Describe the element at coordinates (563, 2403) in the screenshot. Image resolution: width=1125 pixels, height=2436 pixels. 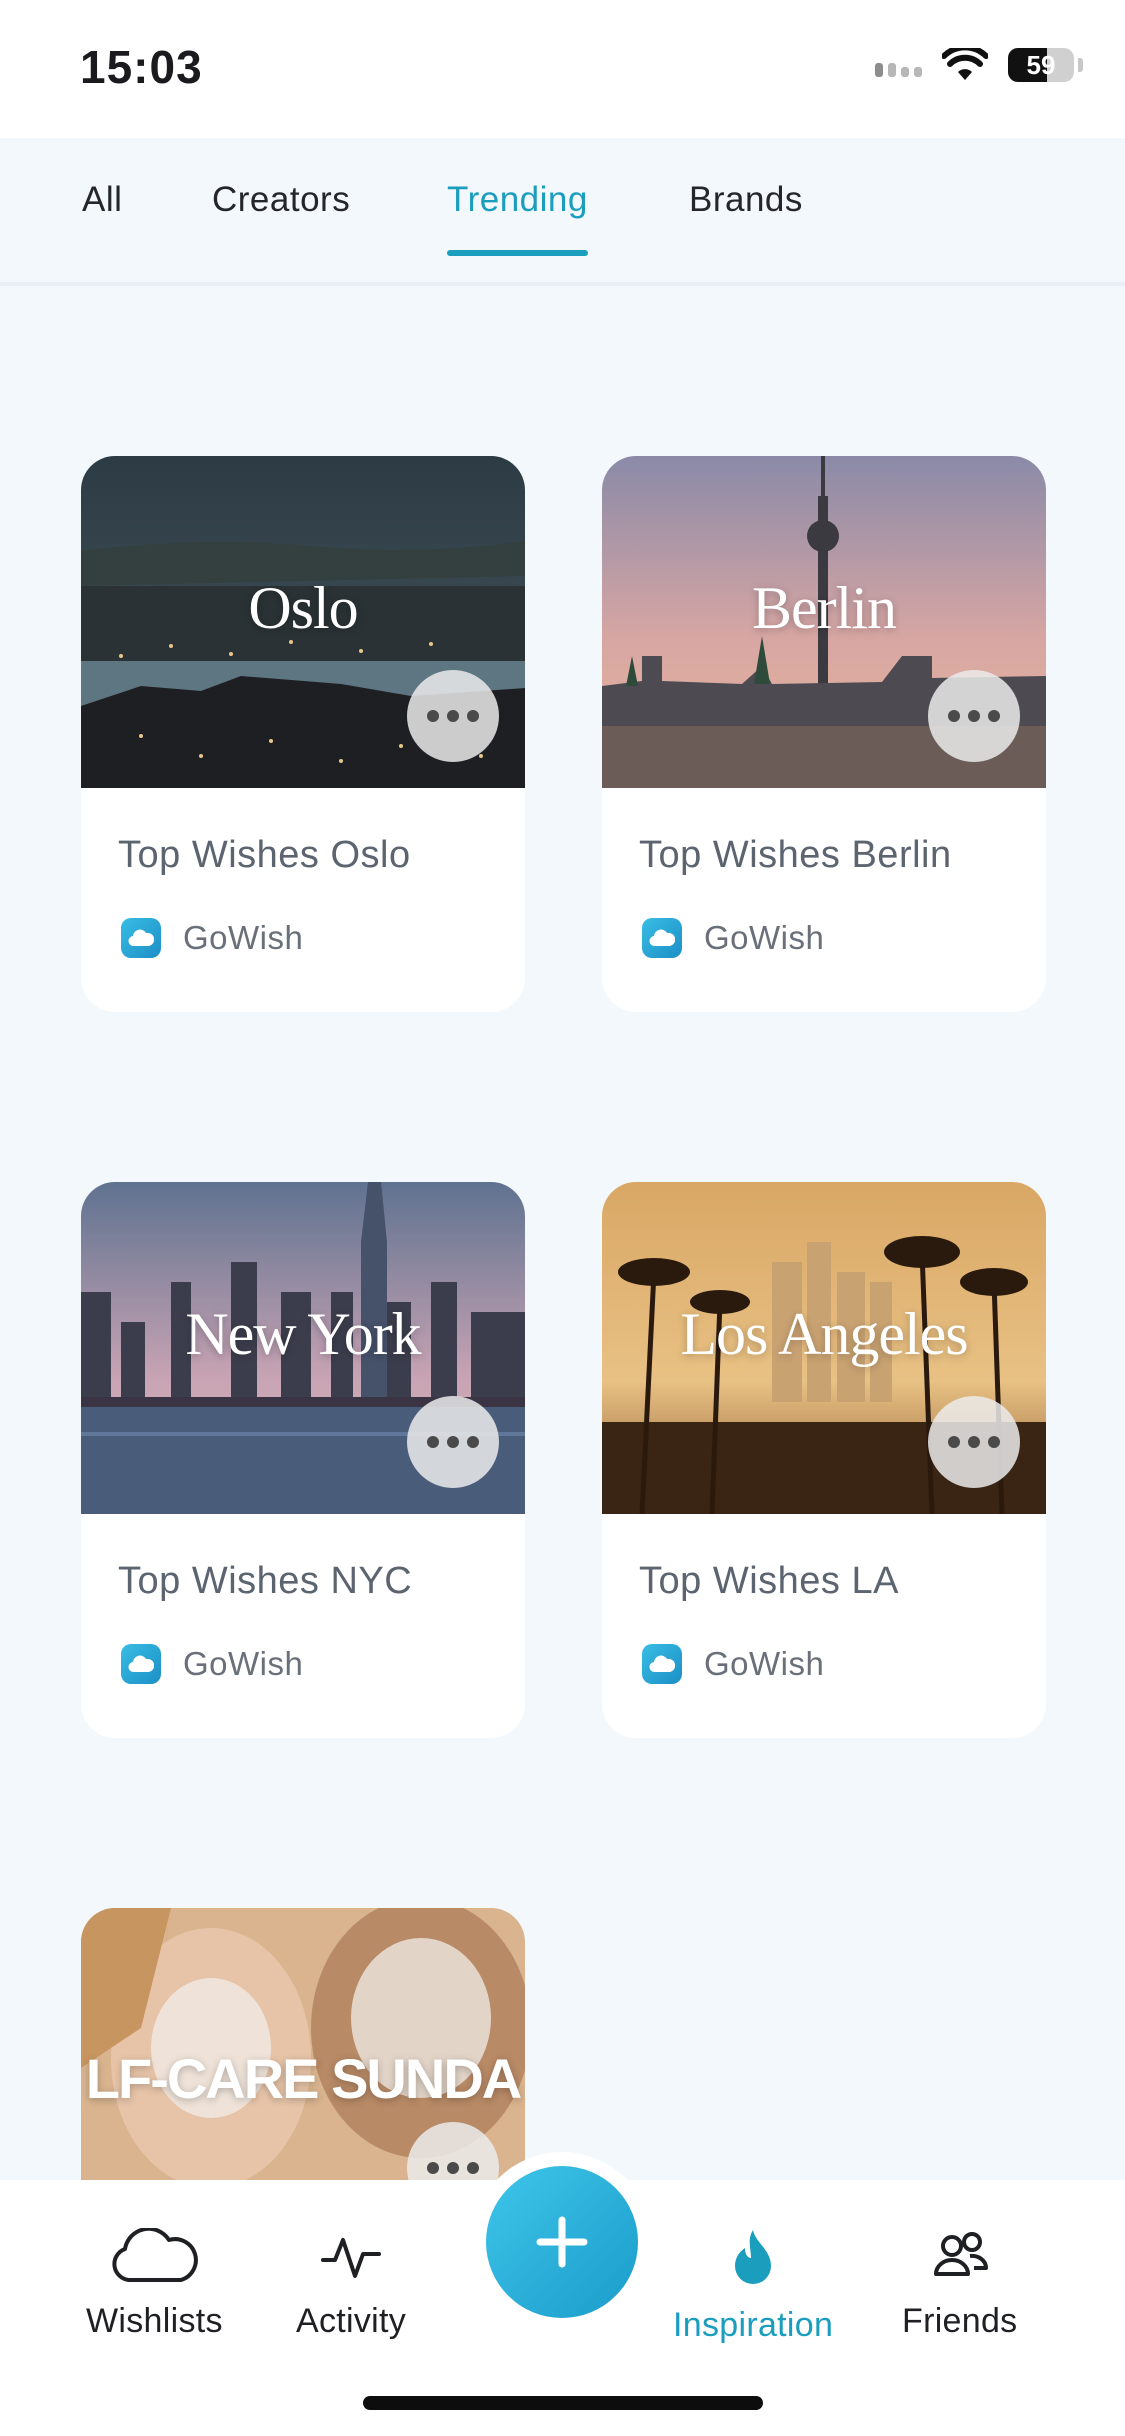
I see `home-indicator` at that location.